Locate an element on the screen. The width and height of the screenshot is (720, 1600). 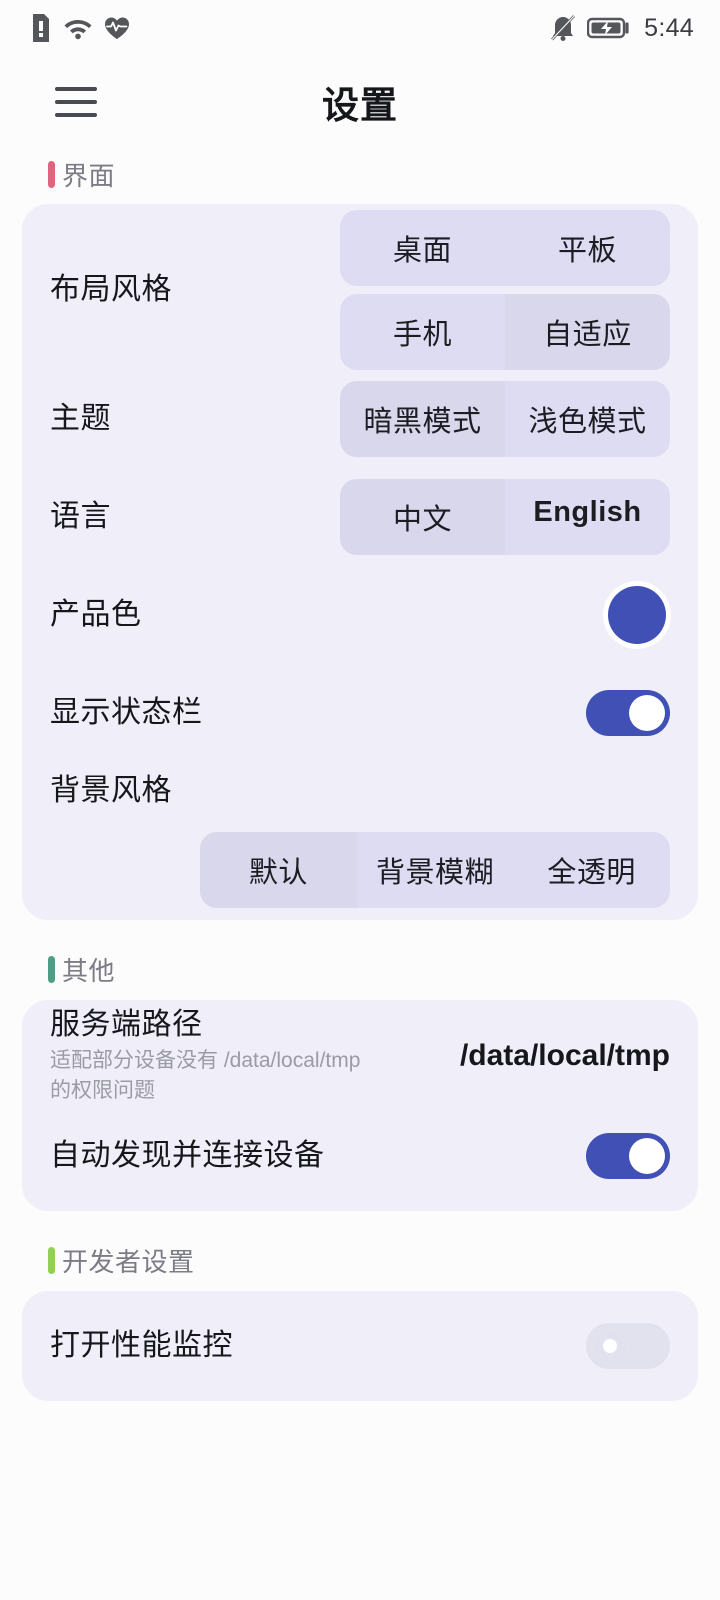
product-color-swatch is located at coordinates (637, 615).